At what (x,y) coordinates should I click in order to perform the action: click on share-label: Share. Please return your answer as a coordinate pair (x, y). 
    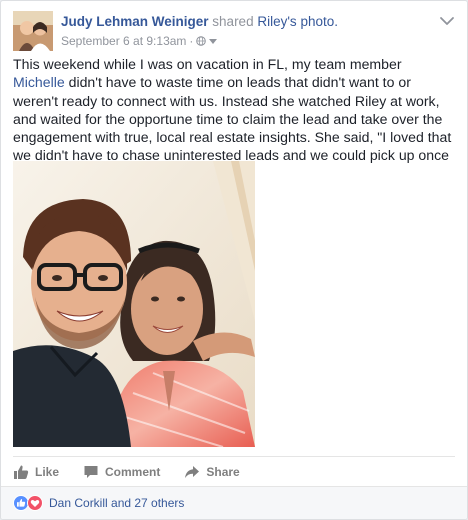
    Looking at the image, I should click on (223, 472).